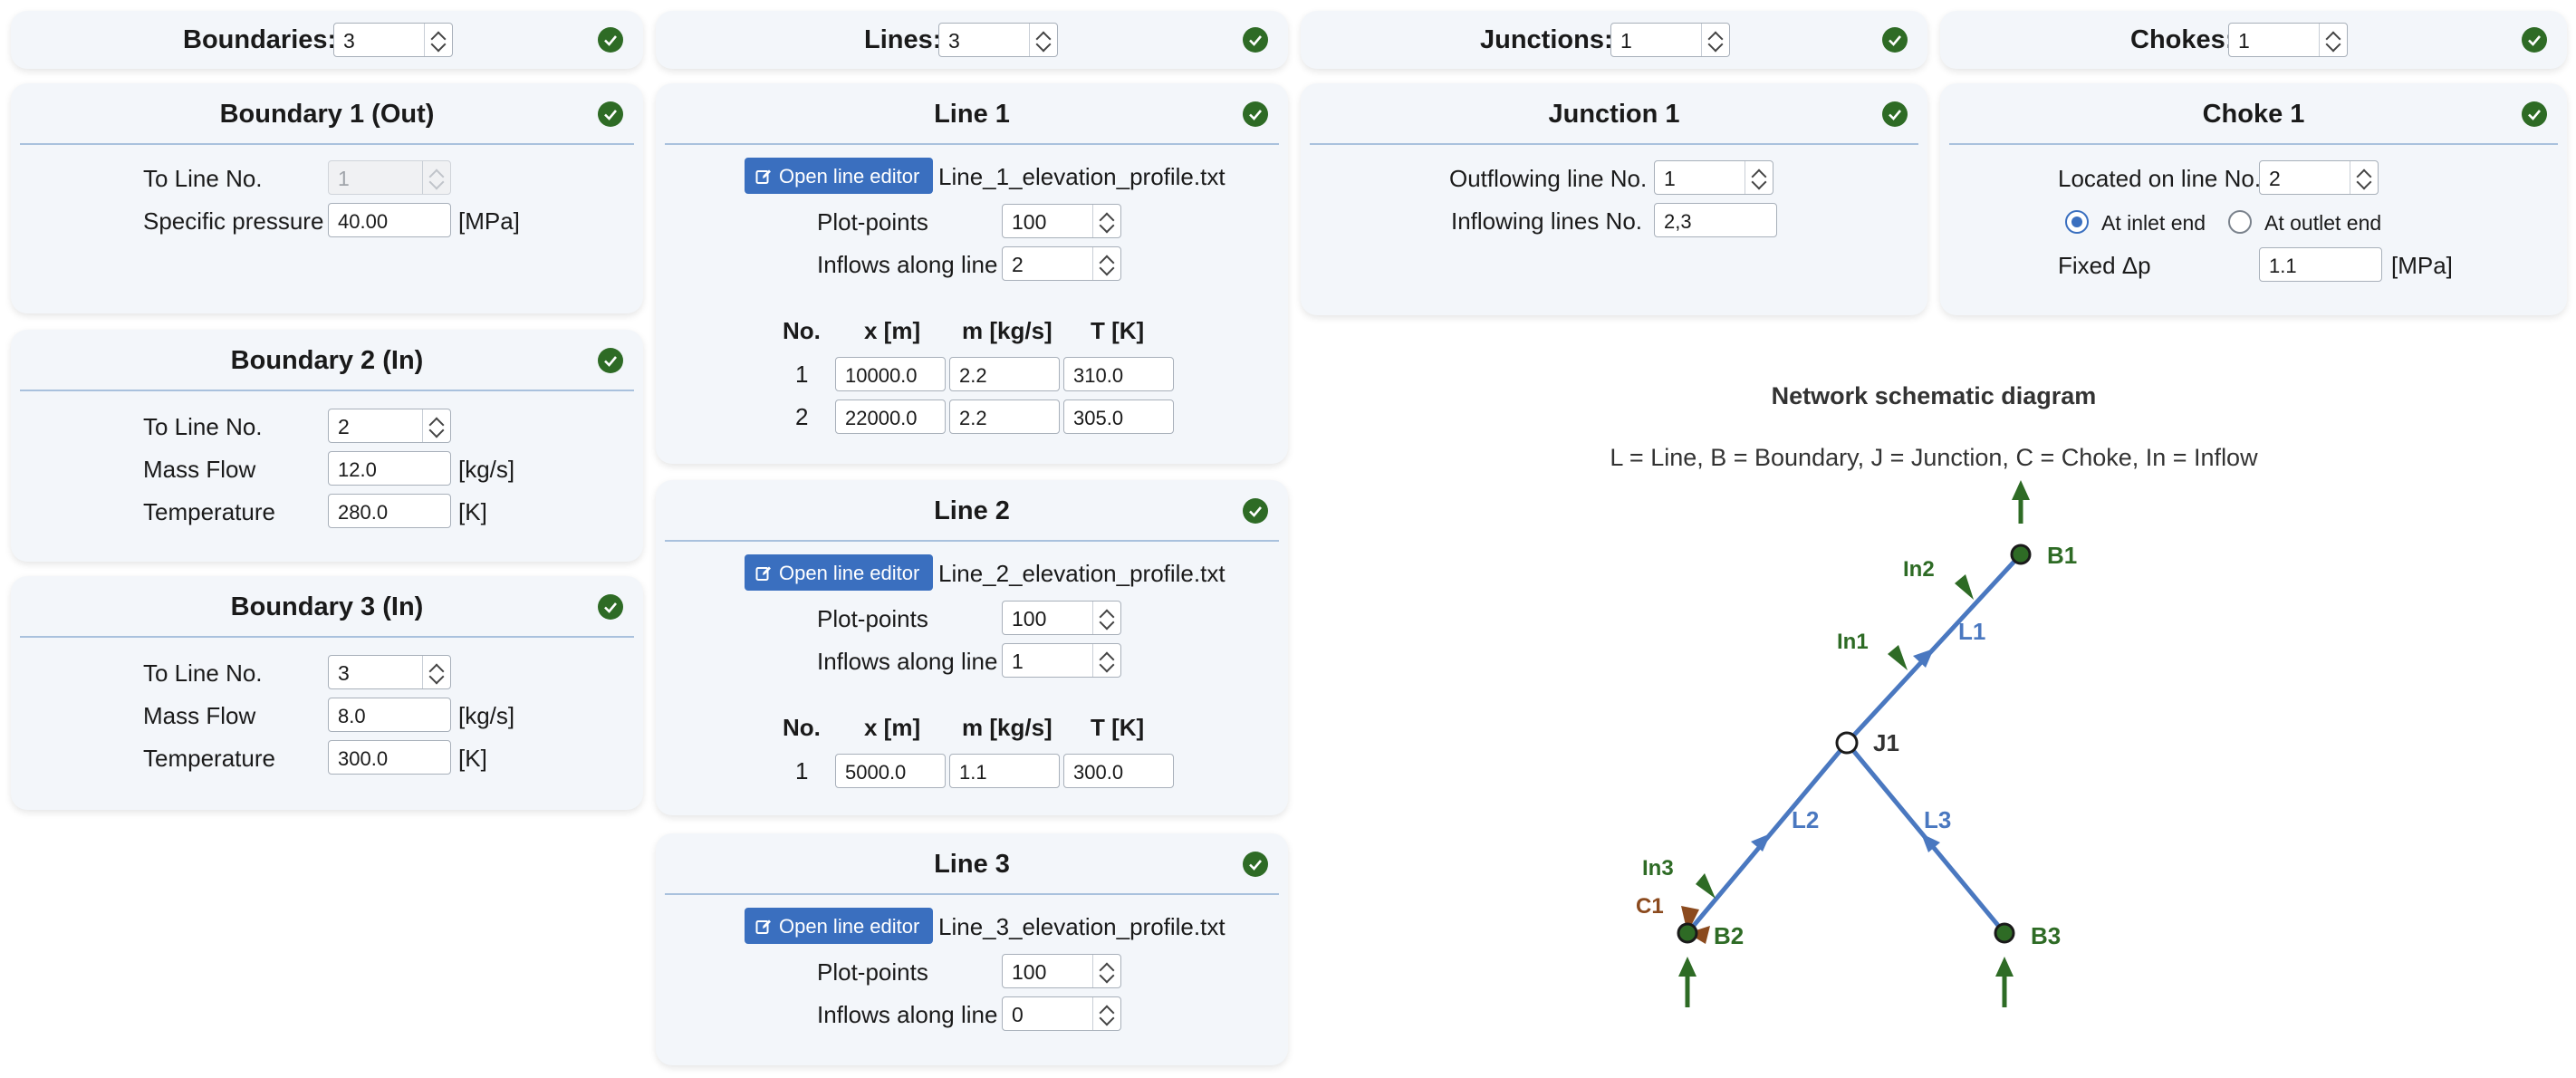 The image size is (2576, 1078). What do you see at coordinates (1018, 661) in the screenshot?
I see `inflows-value: 1` at bounding box center [1018, 661].